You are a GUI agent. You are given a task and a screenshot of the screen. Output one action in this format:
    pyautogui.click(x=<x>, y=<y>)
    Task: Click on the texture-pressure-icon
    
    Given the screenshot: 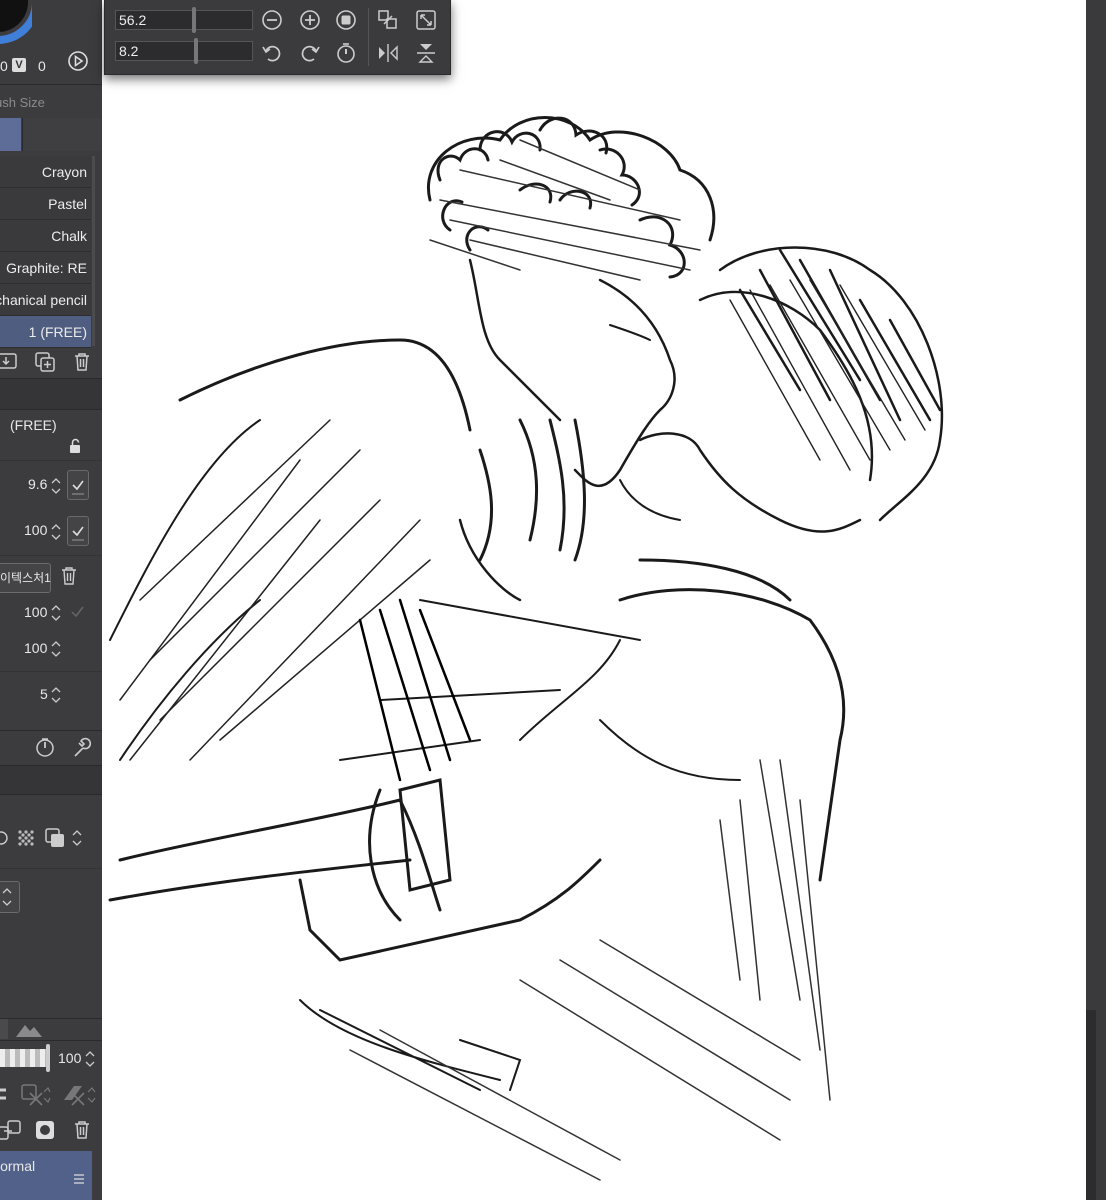 What is the action you would take?
    pyautogui.click(x=78, y=612)
    